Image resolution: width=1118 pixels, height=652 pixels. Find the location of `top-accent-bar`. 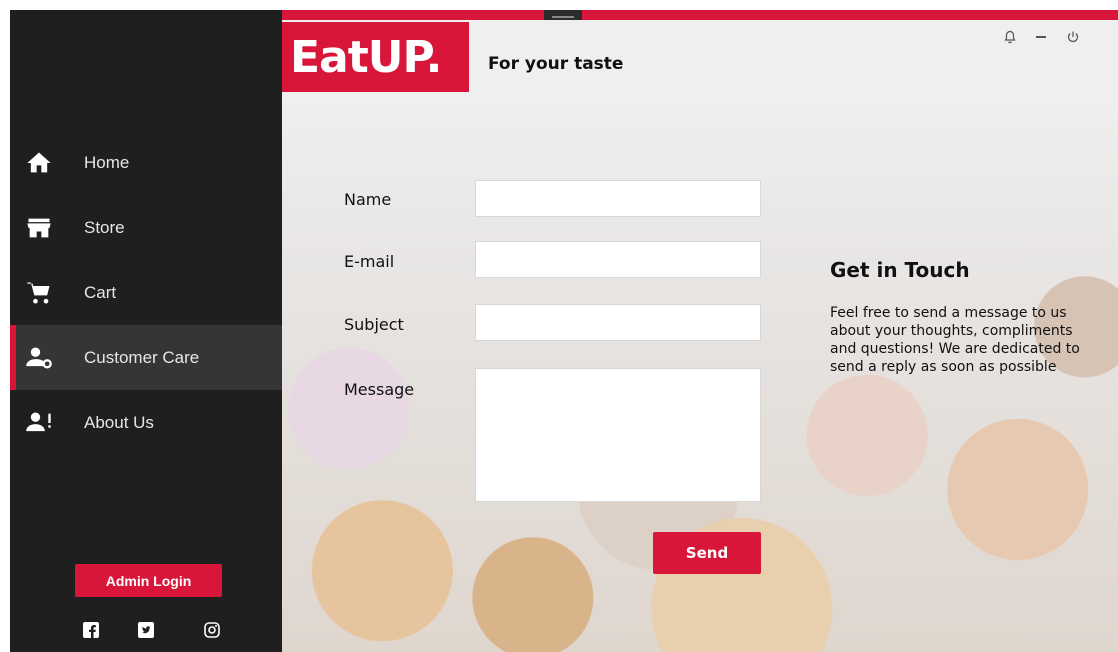

top-accent-bar is located at coordinates (700, 15).